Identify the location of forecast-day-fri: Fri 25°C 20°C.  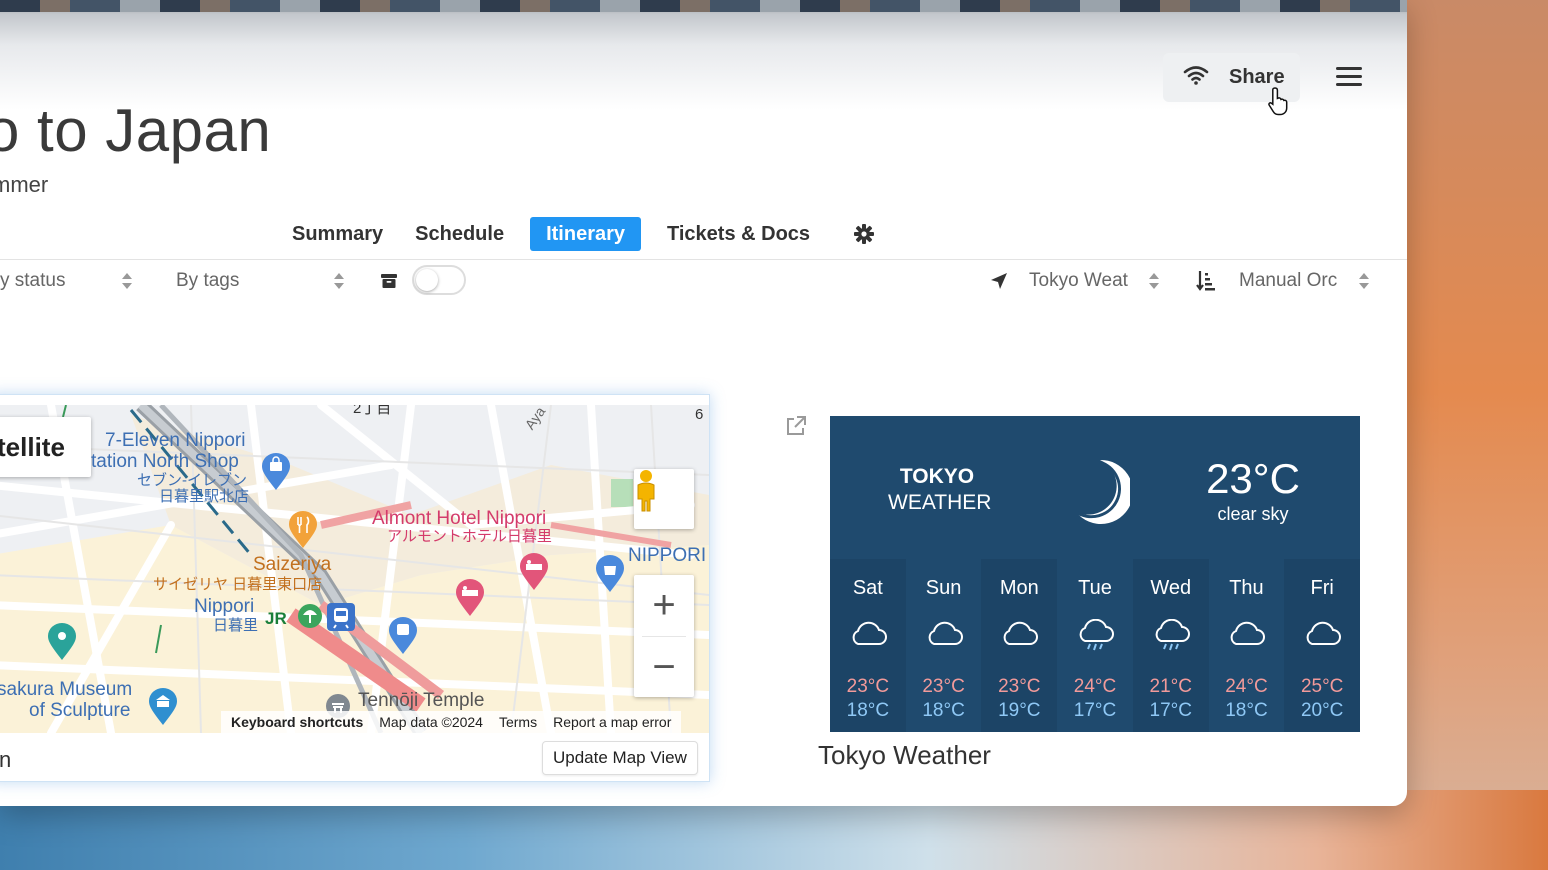
(1322, 645).